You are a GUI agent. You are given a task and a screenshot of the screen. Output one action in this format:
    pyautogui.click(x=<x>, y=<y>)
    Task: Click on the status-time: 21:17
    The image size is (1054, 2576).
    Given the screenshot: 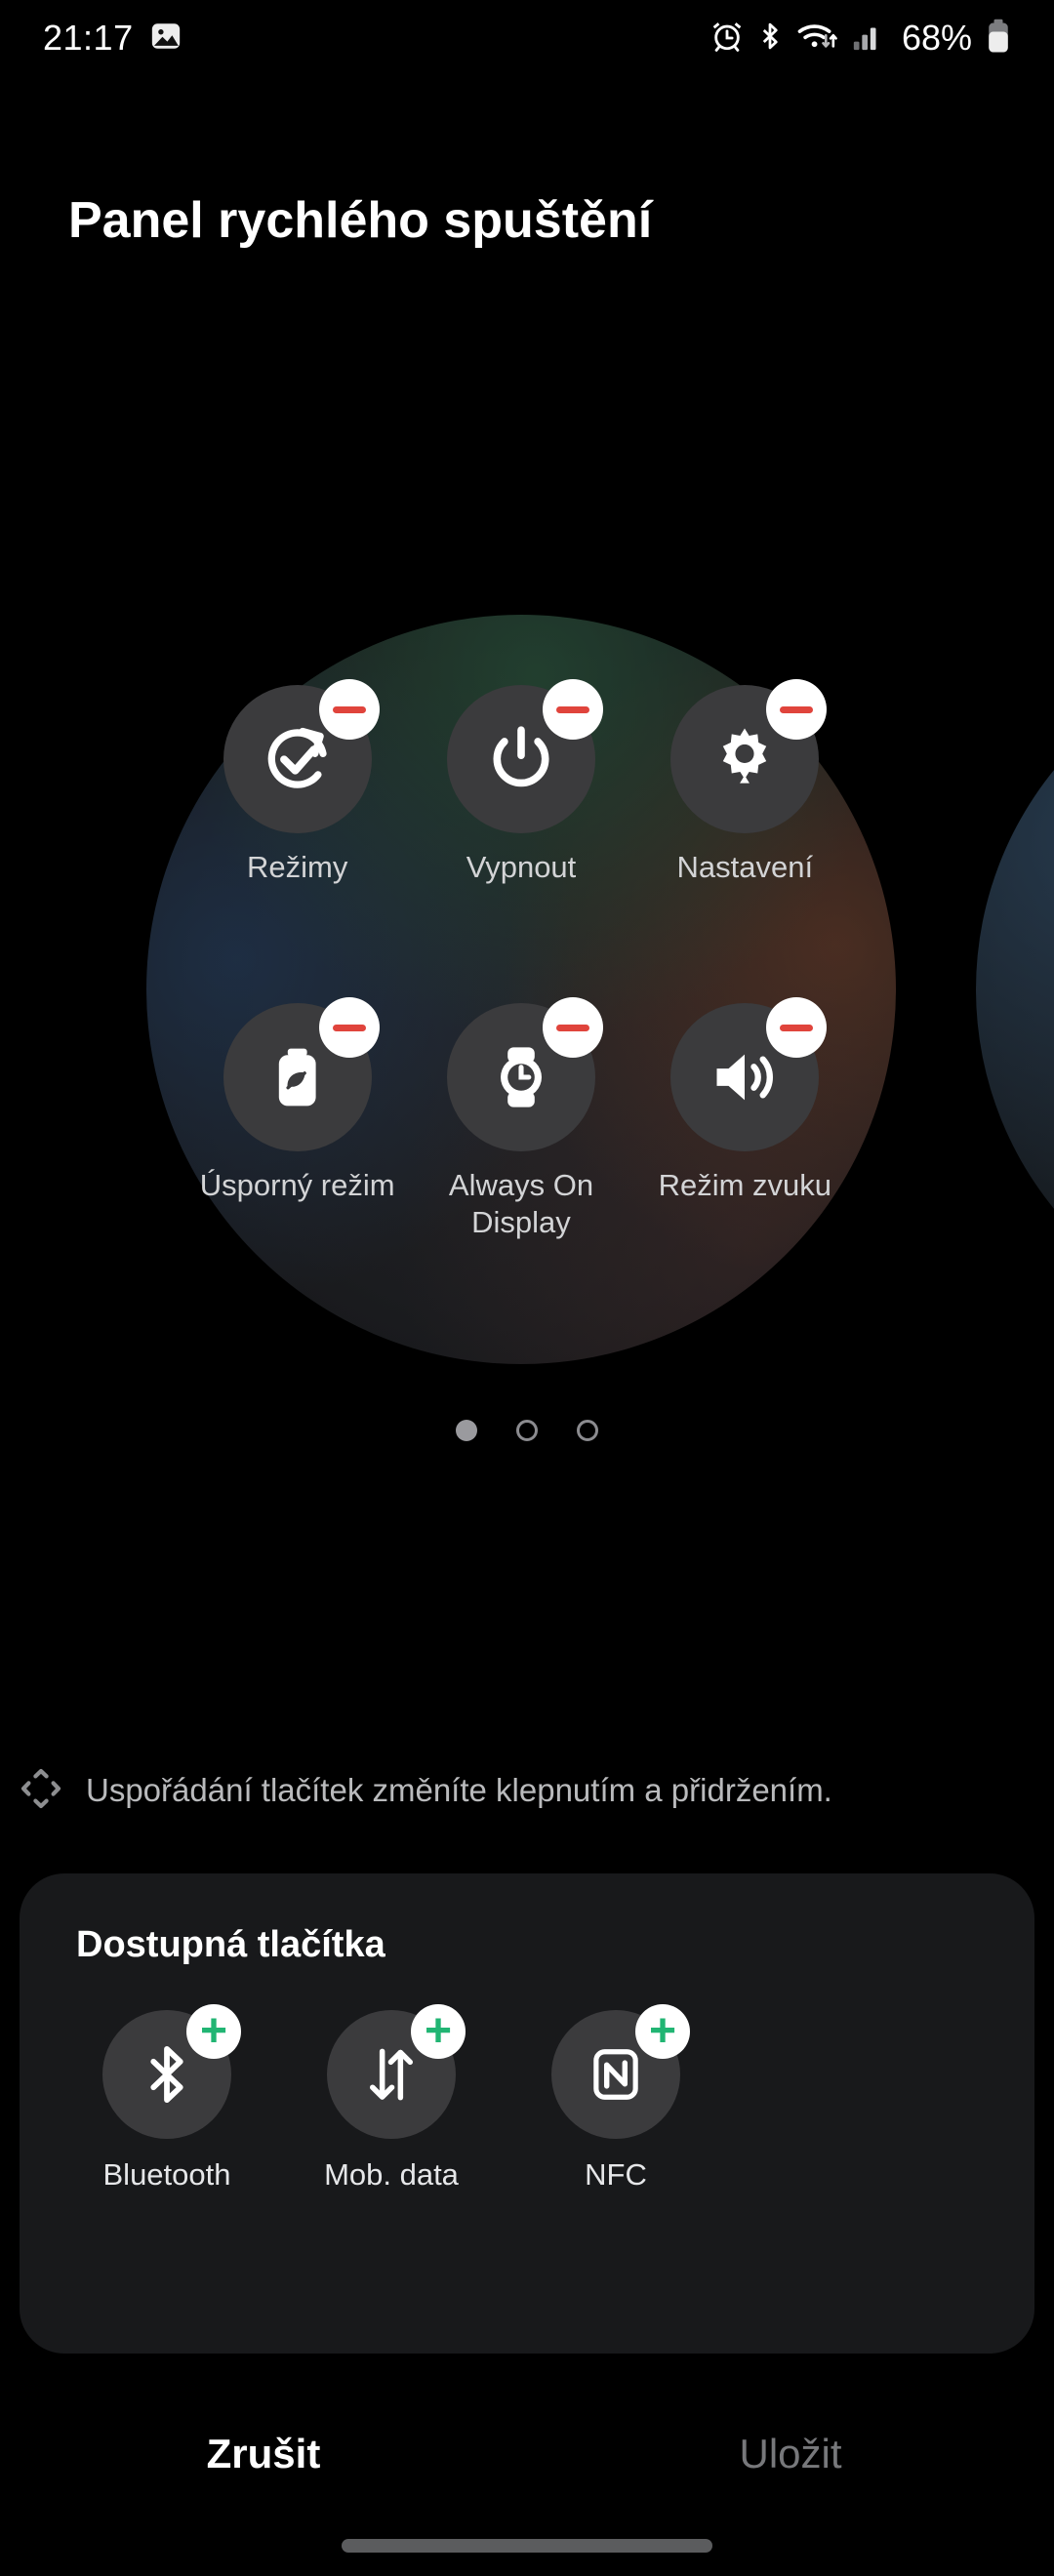 What is the action you would take?
    pyautogui.click(x=89, y=38)
    